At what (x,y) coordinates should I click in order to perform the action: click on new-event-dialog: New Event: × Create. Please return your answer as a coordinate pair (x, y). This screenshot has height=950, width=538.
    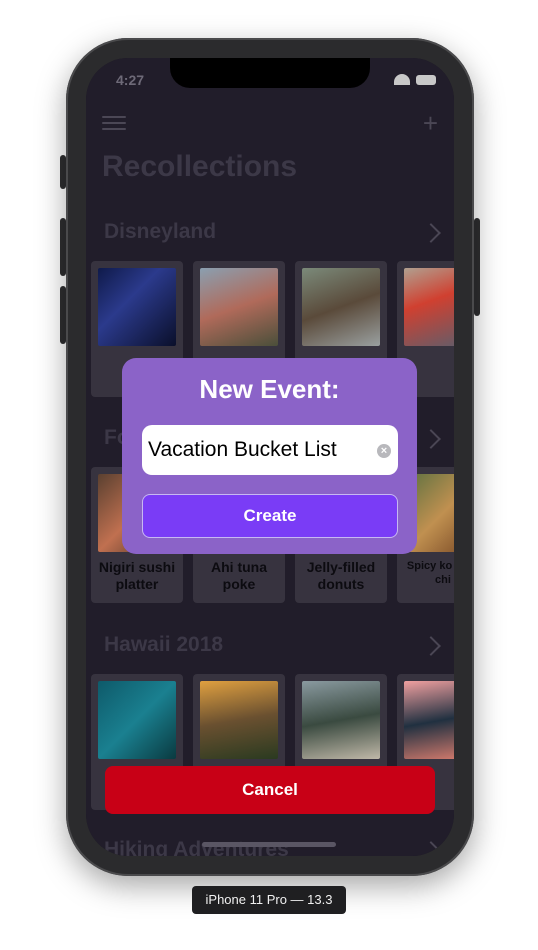
    Looking at the image, I should click on (269, 456).